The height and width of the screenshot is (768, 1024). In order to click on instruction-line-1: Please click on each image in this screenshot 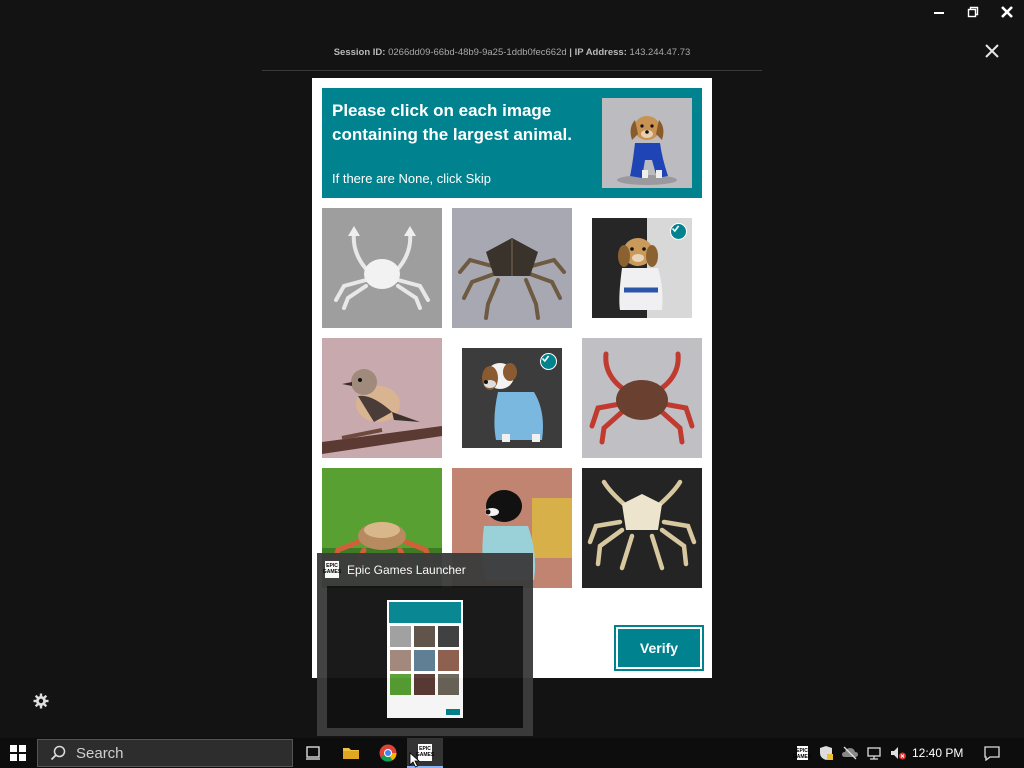, I will do `click(442, 110)`.